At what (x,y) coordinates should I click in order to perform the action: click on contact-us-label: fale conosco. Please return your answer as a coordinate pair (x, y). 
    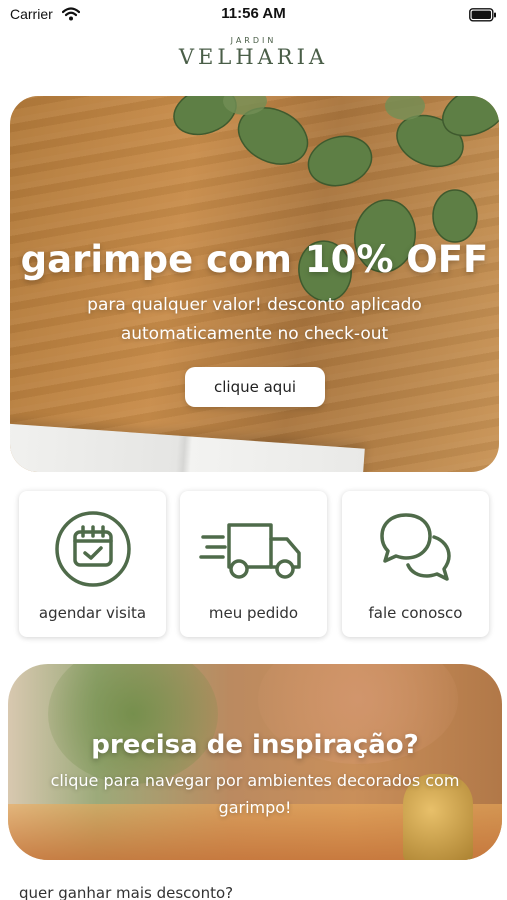
    Looking at the image, I should click on (415, 613).